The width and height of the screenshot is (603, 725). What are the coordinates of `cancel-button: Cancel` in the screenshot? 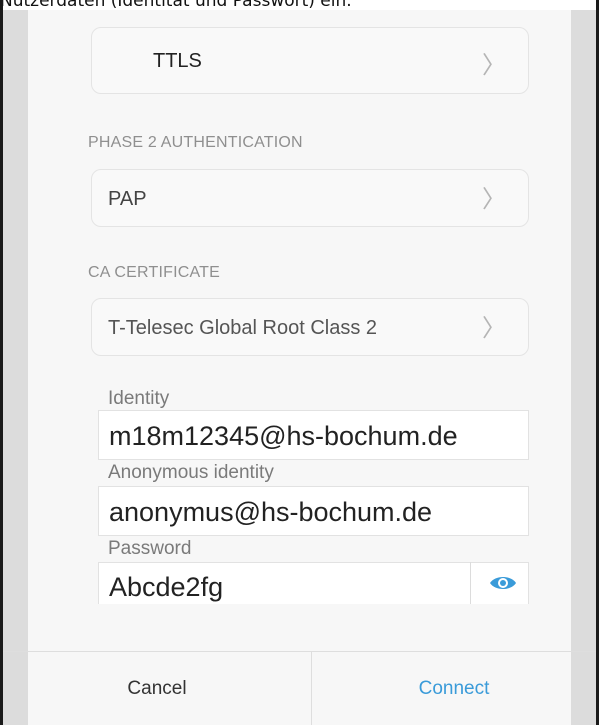 It's located at (157, 688).